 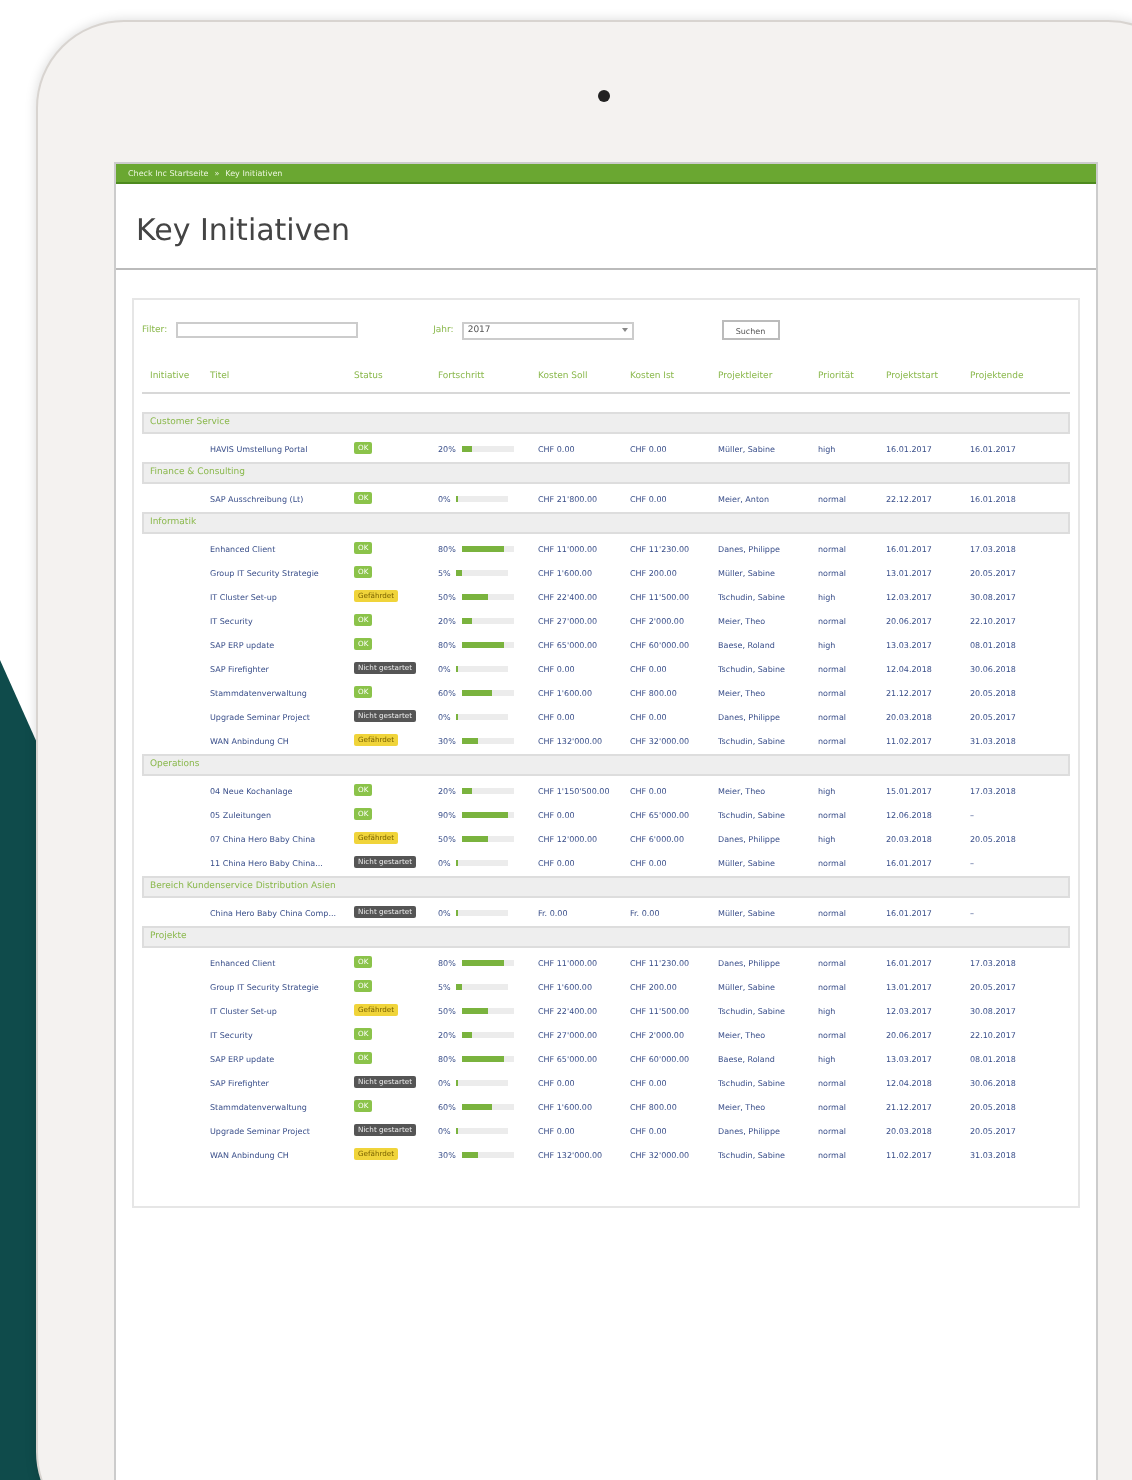 I want to click on page-title: Key Initiativen, so click(x=244, y=230).